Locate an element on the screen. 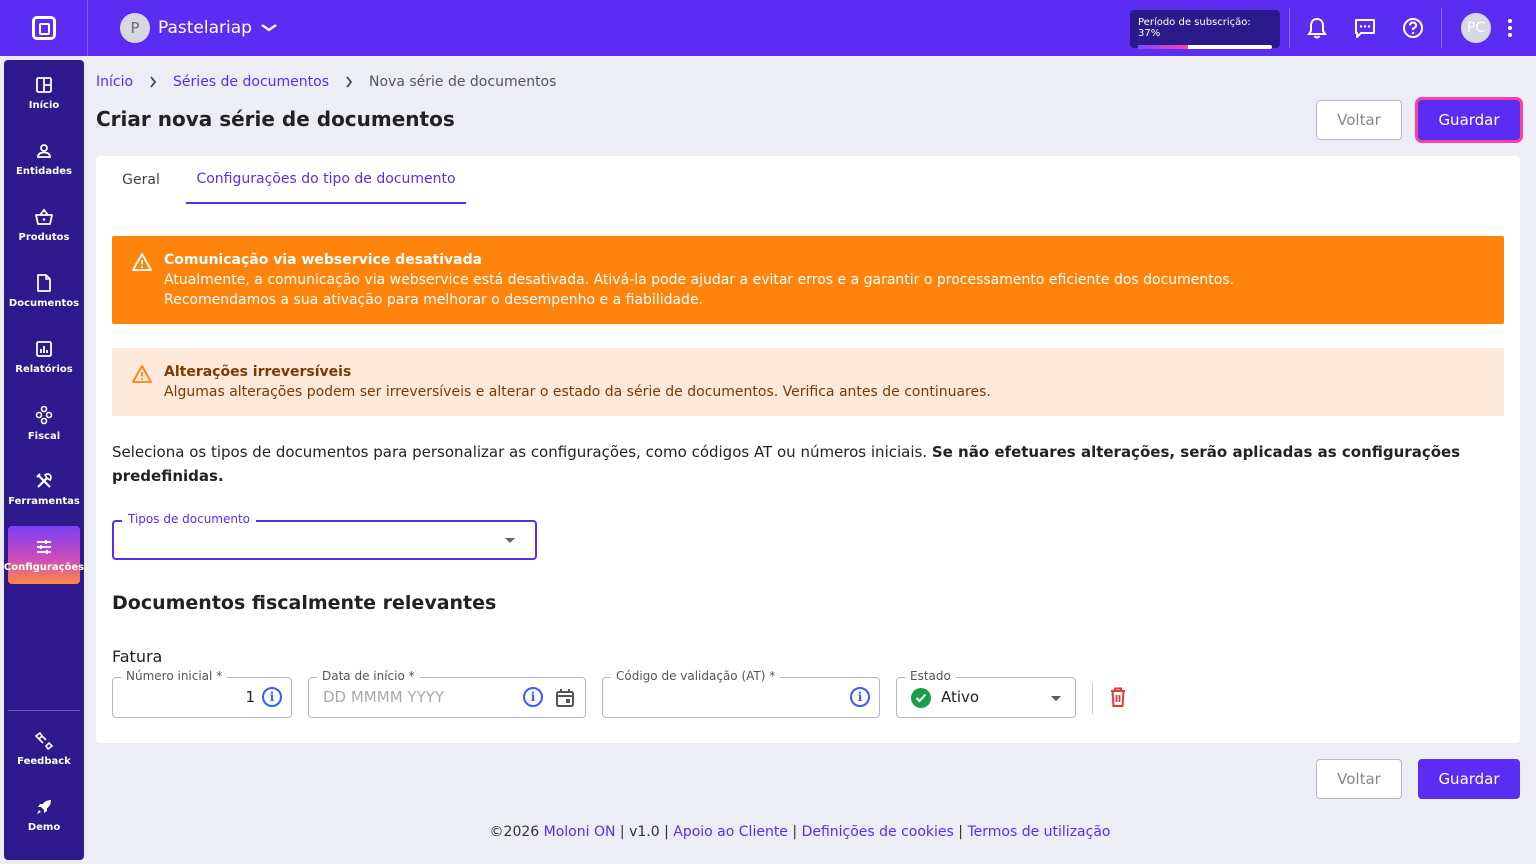 Image resolution: width=1536 pixels, height=864 pixels. footer-version: v1.0 is located at coordinates (644, 832).